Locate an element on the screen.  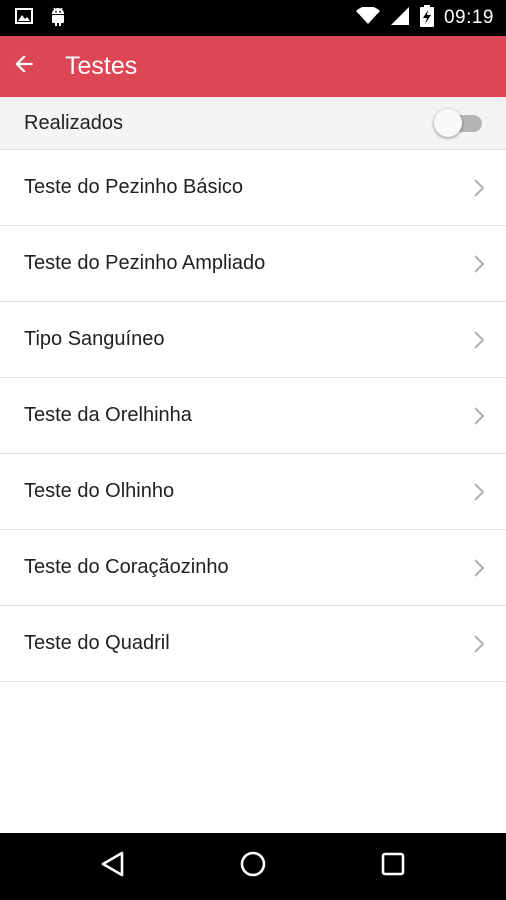
toggle-thumb is located at coordinates (448, 123).